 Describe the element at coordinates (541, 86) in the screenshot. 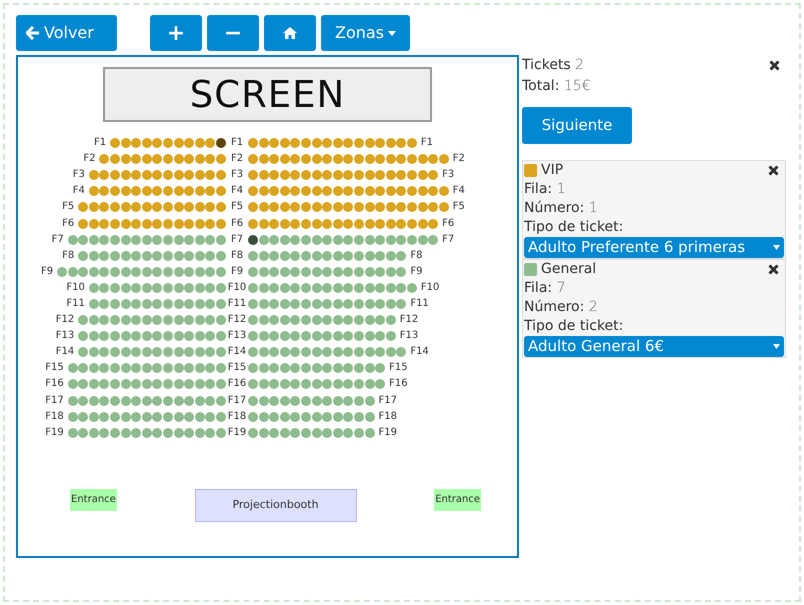

I see `total-label: Total:` at that location.